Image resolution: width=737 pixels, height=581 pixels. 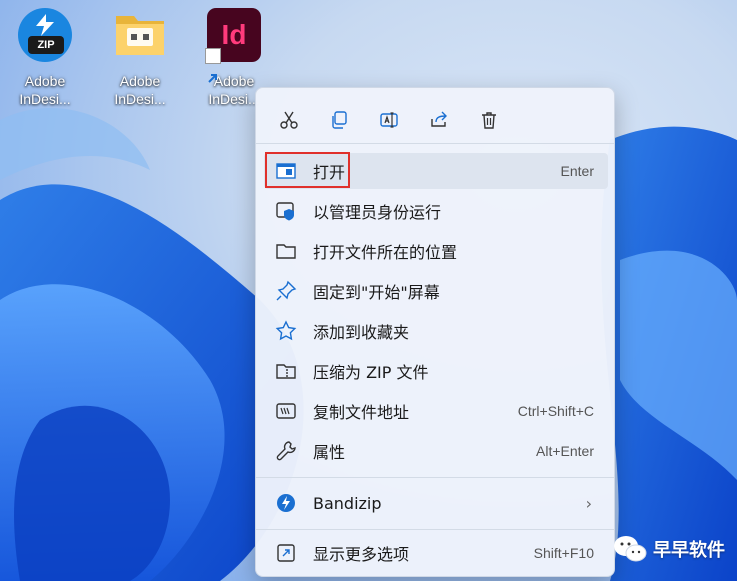 I want to click on menu-item-open: 打开 Enter, so click(x=436, y=171).